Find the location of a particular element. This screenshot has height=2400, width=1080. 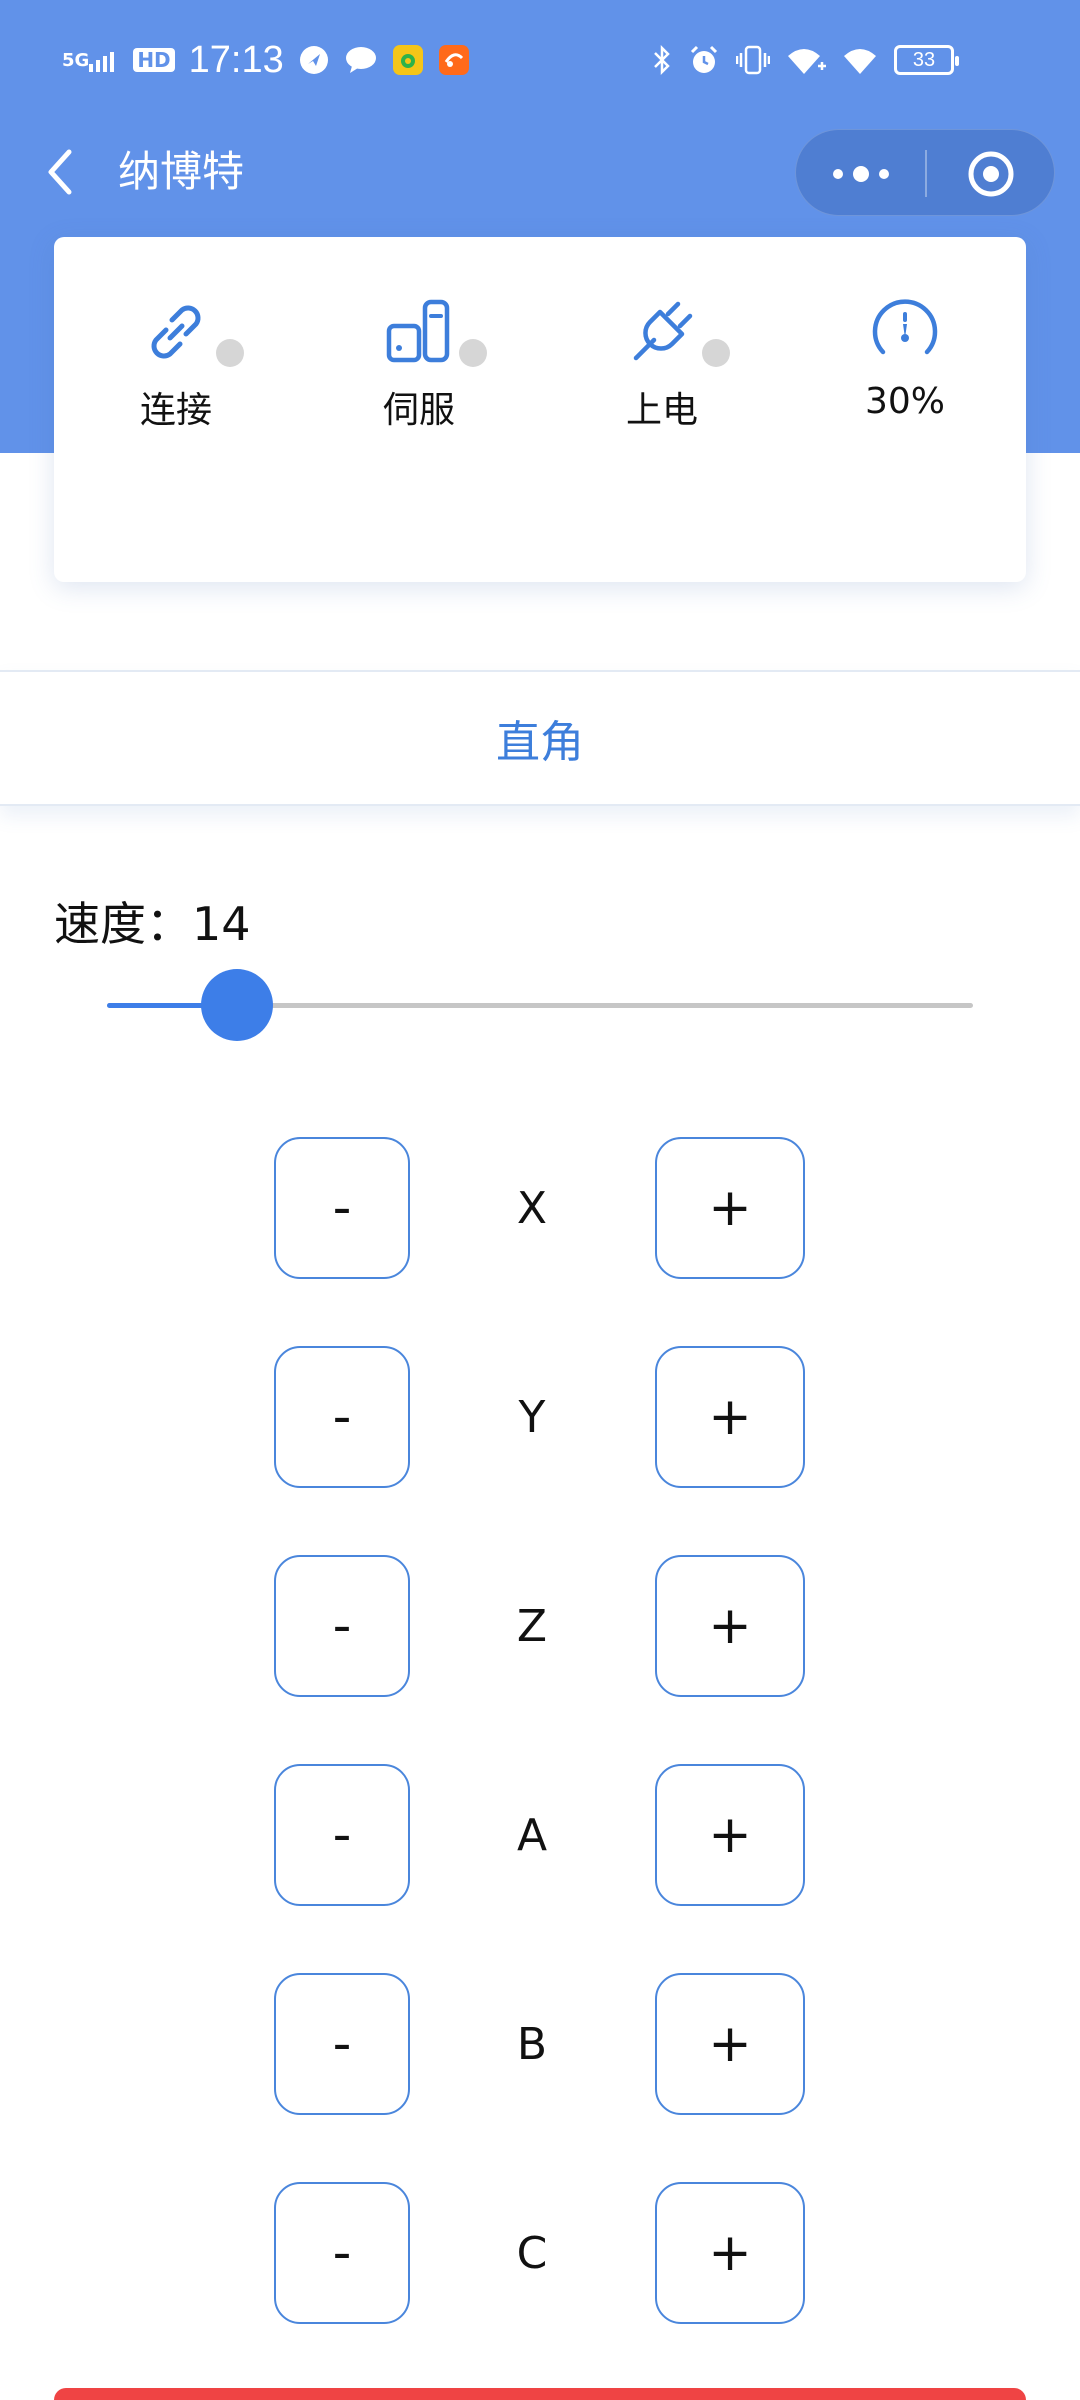

wifi-icon is located at coordinates (860, 60).